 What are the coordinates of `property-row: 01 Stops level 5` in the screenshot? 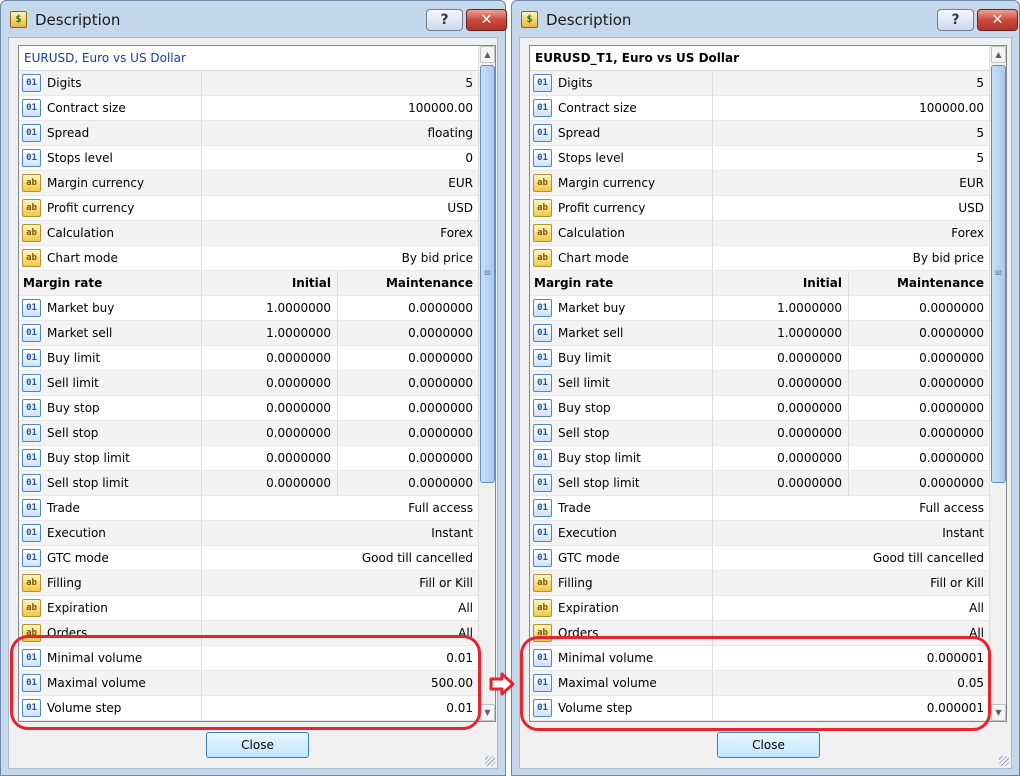 It's located at (760, 158).